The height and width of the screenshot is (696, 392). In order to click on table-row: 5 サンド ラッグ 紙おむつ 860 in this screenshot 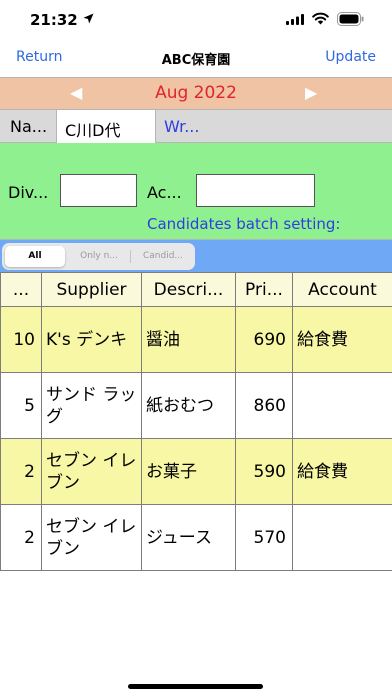, I will do `click(196, 405)`.